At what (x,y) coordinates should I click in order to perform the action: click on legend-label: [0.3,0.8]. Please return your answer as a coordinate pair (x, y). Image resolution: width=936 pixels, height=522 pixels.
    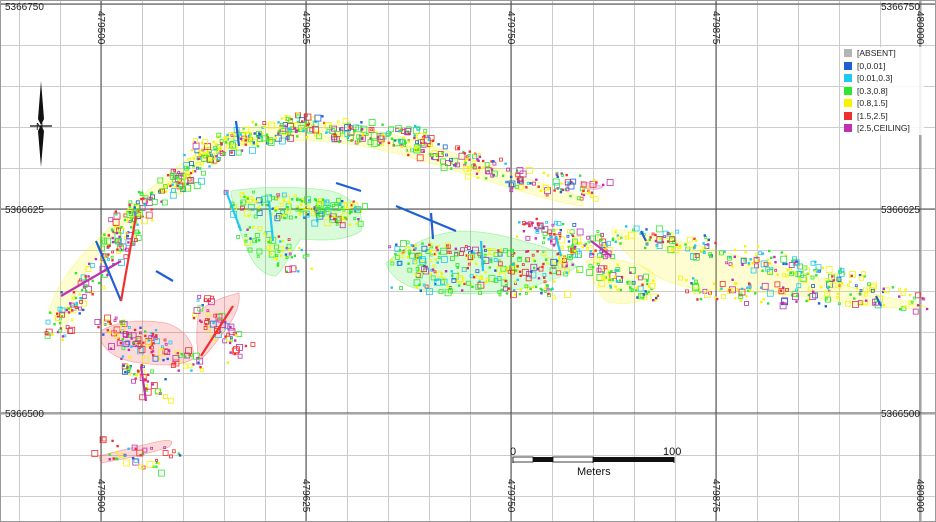
    Looking at the image, I should click on (872, 90).